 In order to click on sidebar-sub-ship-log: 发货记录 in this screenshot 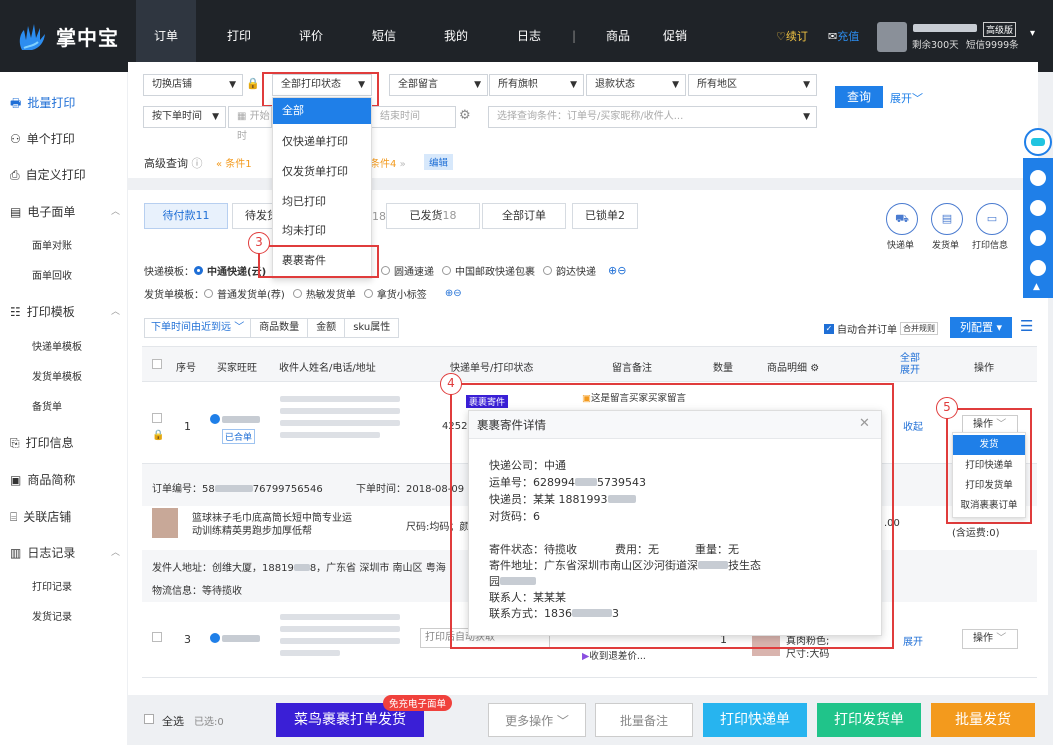, I will do `click(52, 618)`.